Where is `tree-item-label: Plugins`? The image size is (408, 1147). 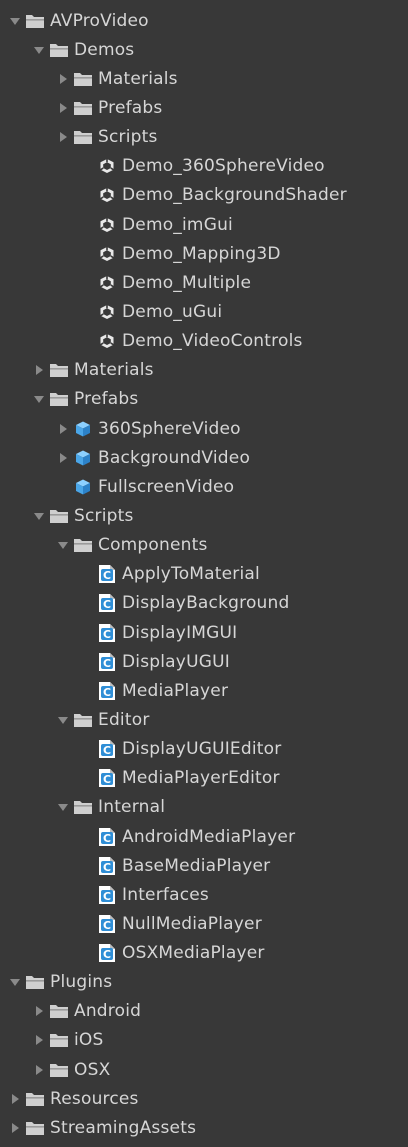 tree-item-label: Plugins is located at coordinates (81, 982).